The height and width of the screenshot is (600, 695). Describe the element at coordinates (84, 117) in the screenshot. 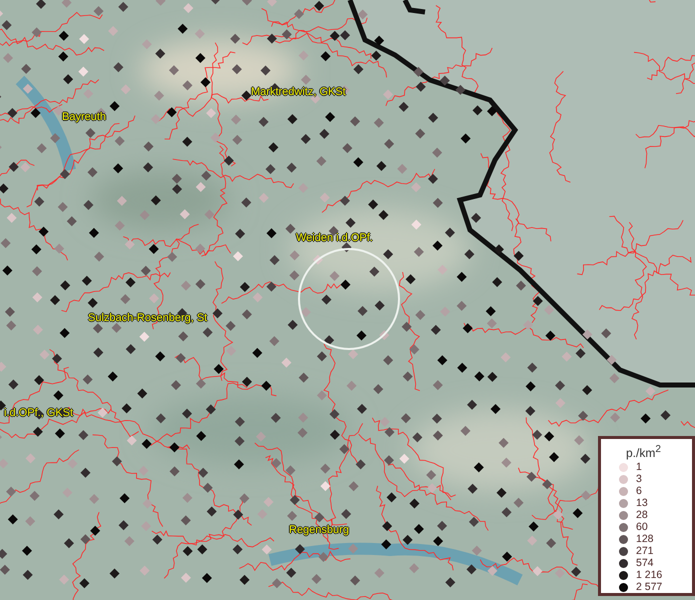

I see `place-label: Bayreuth` at that location.